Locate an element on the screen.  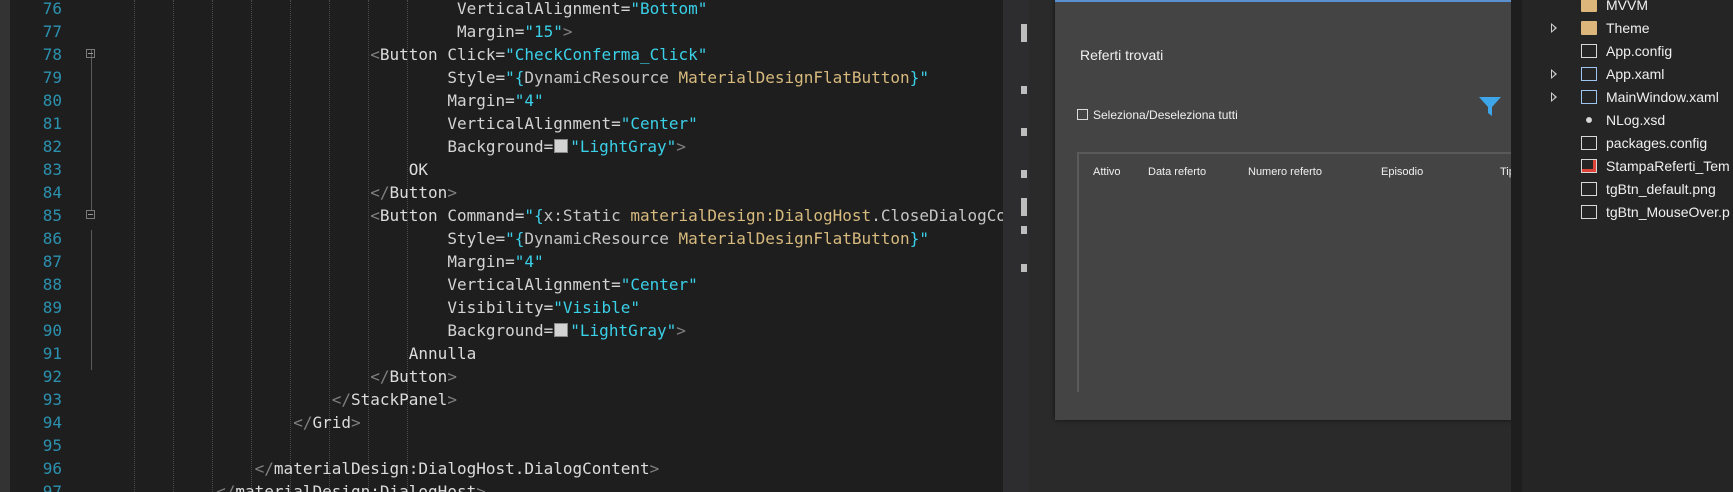
solution-item-label: App.xaml is located at coordinates (1635, 74).